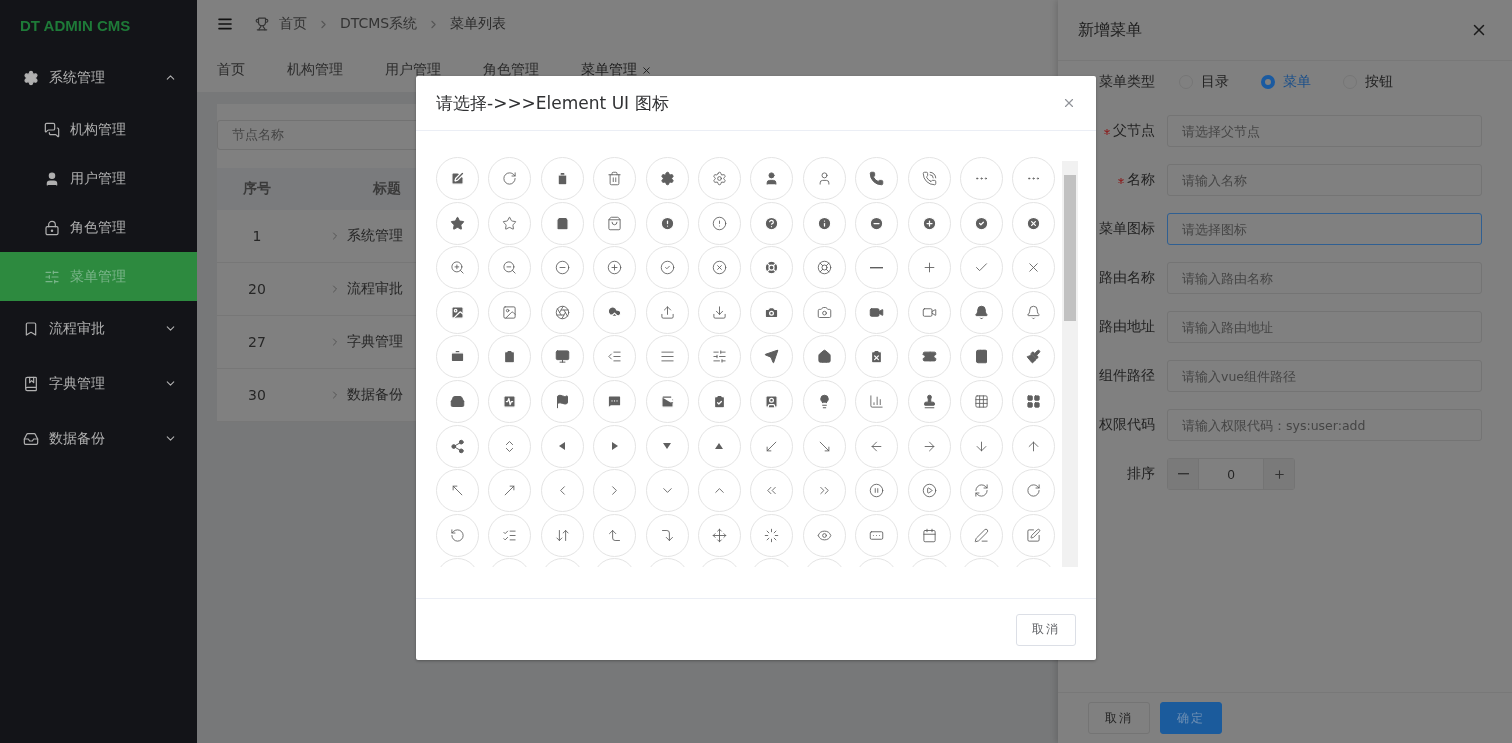 The width and height of the screenshot is (1512, 743). What do you see at coordinates (387, 189) in the screenshot?
I see `column-header: 标题` at bounding box center [387, 189].